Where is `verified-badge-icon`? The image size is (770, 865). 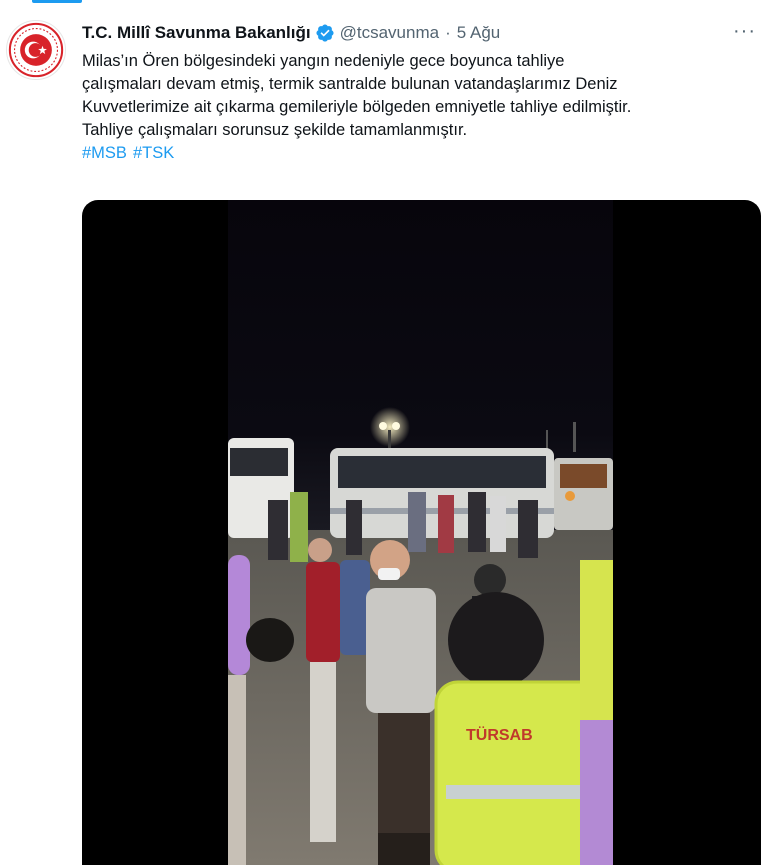
verified-badge-icon is located at coordinates (325, 33).